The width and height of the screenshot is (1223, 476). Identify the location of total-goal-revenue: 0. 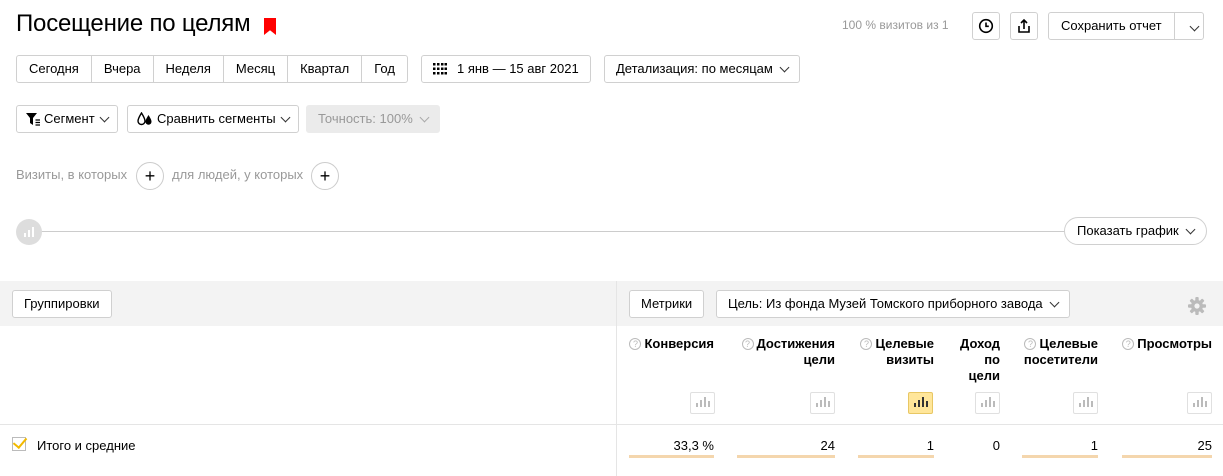
(996, 445).